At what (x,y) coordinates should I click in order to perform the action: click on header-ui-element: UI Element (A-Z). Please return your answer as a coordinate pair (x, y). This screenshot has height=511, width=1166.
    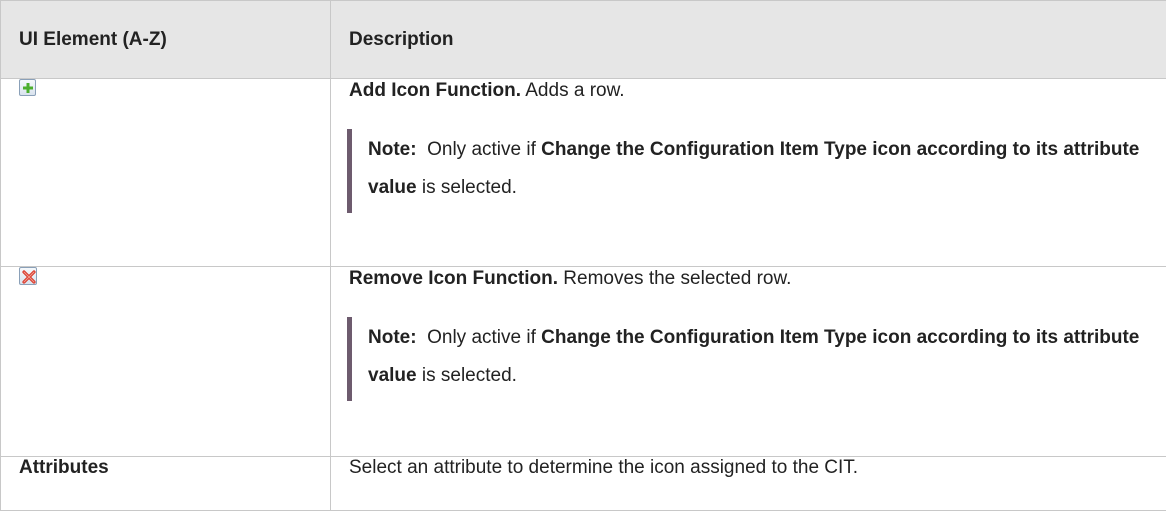
    Looking at the image, I should click on (165, 39).